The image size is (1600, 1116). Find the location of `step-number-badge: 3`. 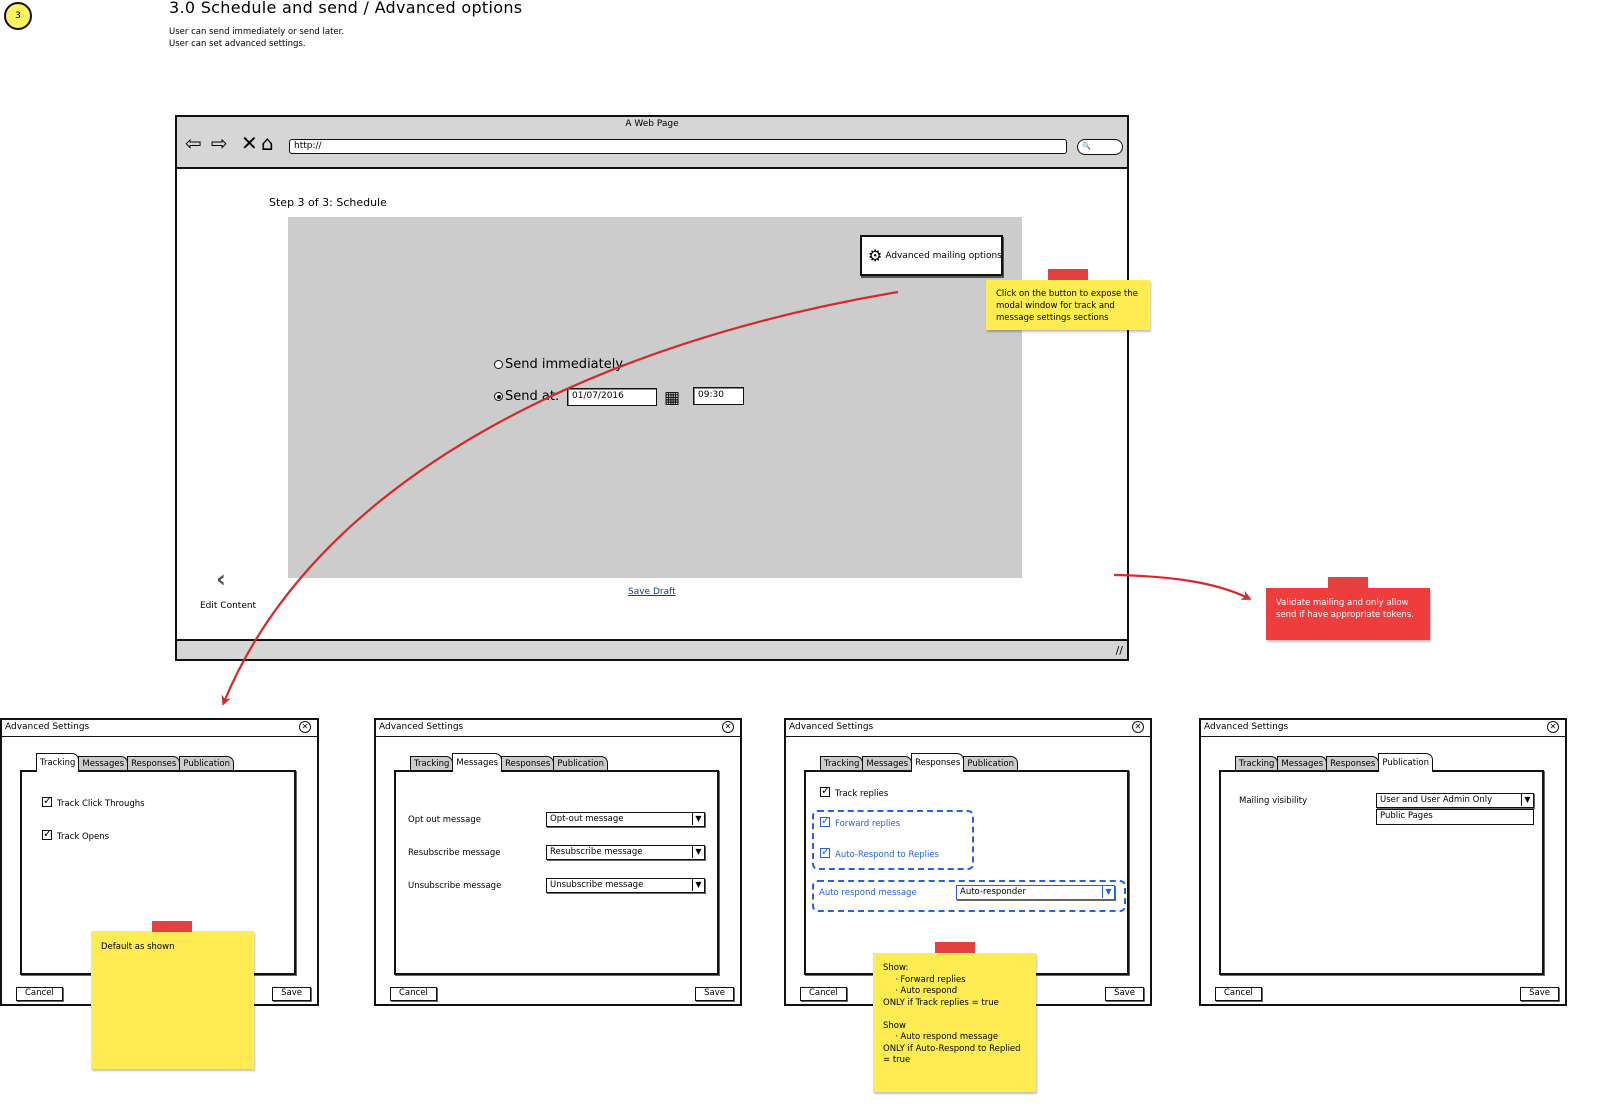

step-number-badge: 3 is located at coordinates (18, 16).